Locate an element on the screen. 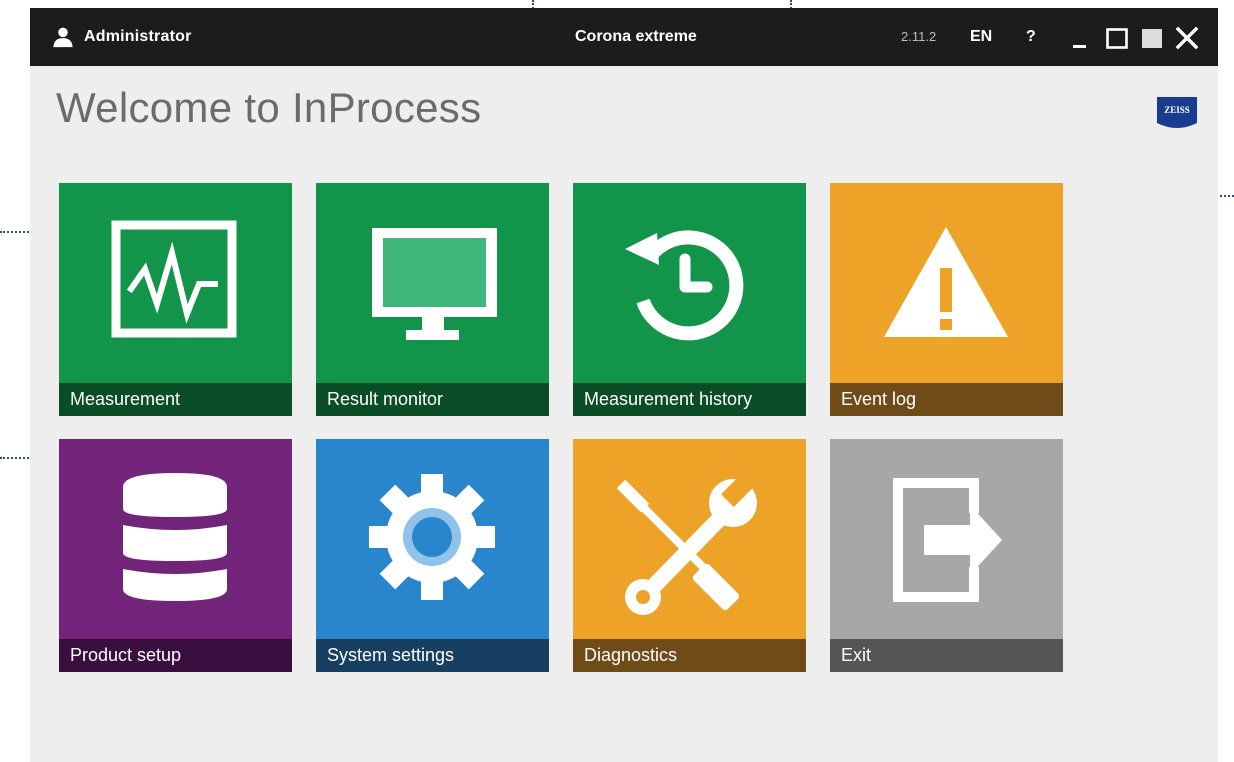 The width and height of the screenshot is (1234, 762). tile-label: Product setup is located at coordinates (175, 655).